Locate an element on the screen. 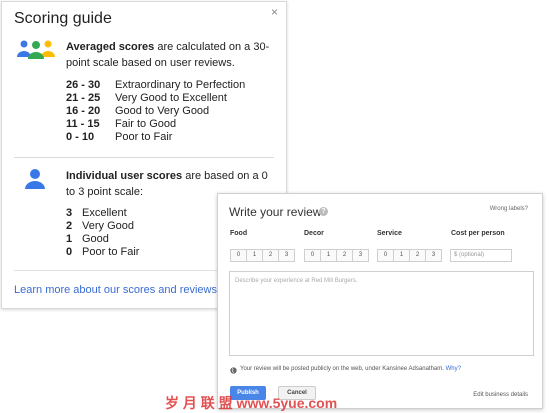 This screenshot has height=413, width=549. food-score-selector: 0 1 2 3 is located at coordinates (262, 255).